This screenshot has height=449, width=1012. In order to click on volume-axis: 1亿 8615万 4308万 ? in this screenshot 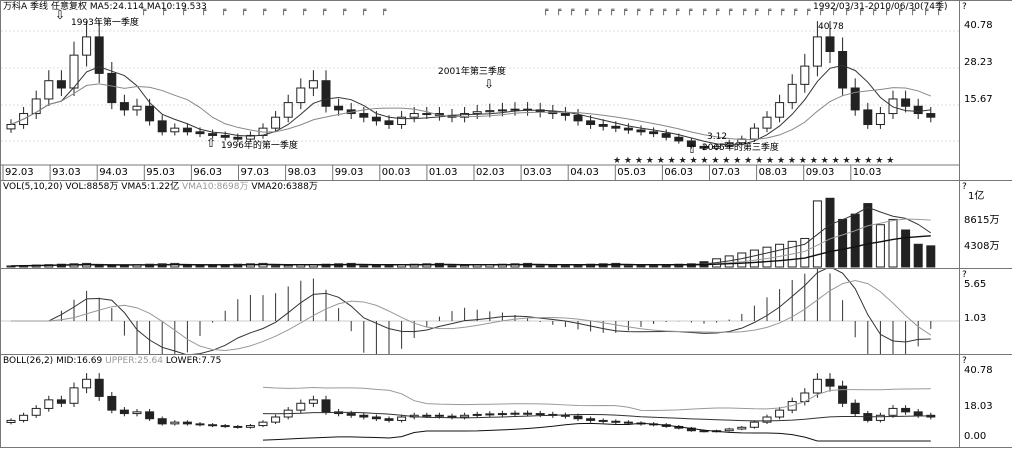, I will do `click(985, 224)`.